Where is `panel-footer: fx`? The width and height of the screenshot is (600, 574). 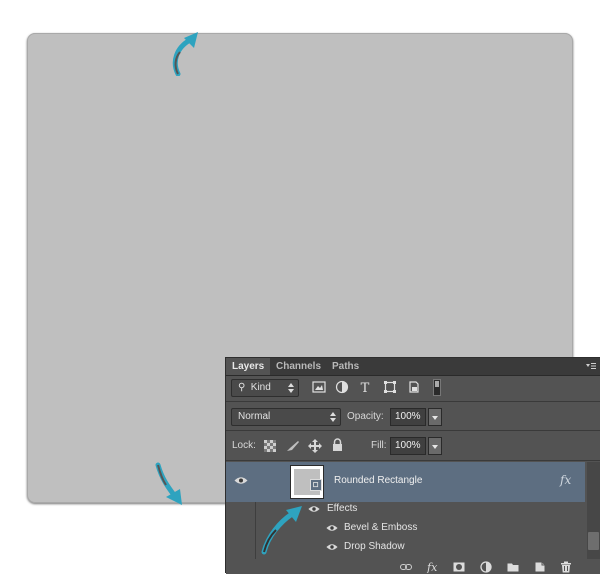 panel-footer: fx is located at coordinates (413, 566).